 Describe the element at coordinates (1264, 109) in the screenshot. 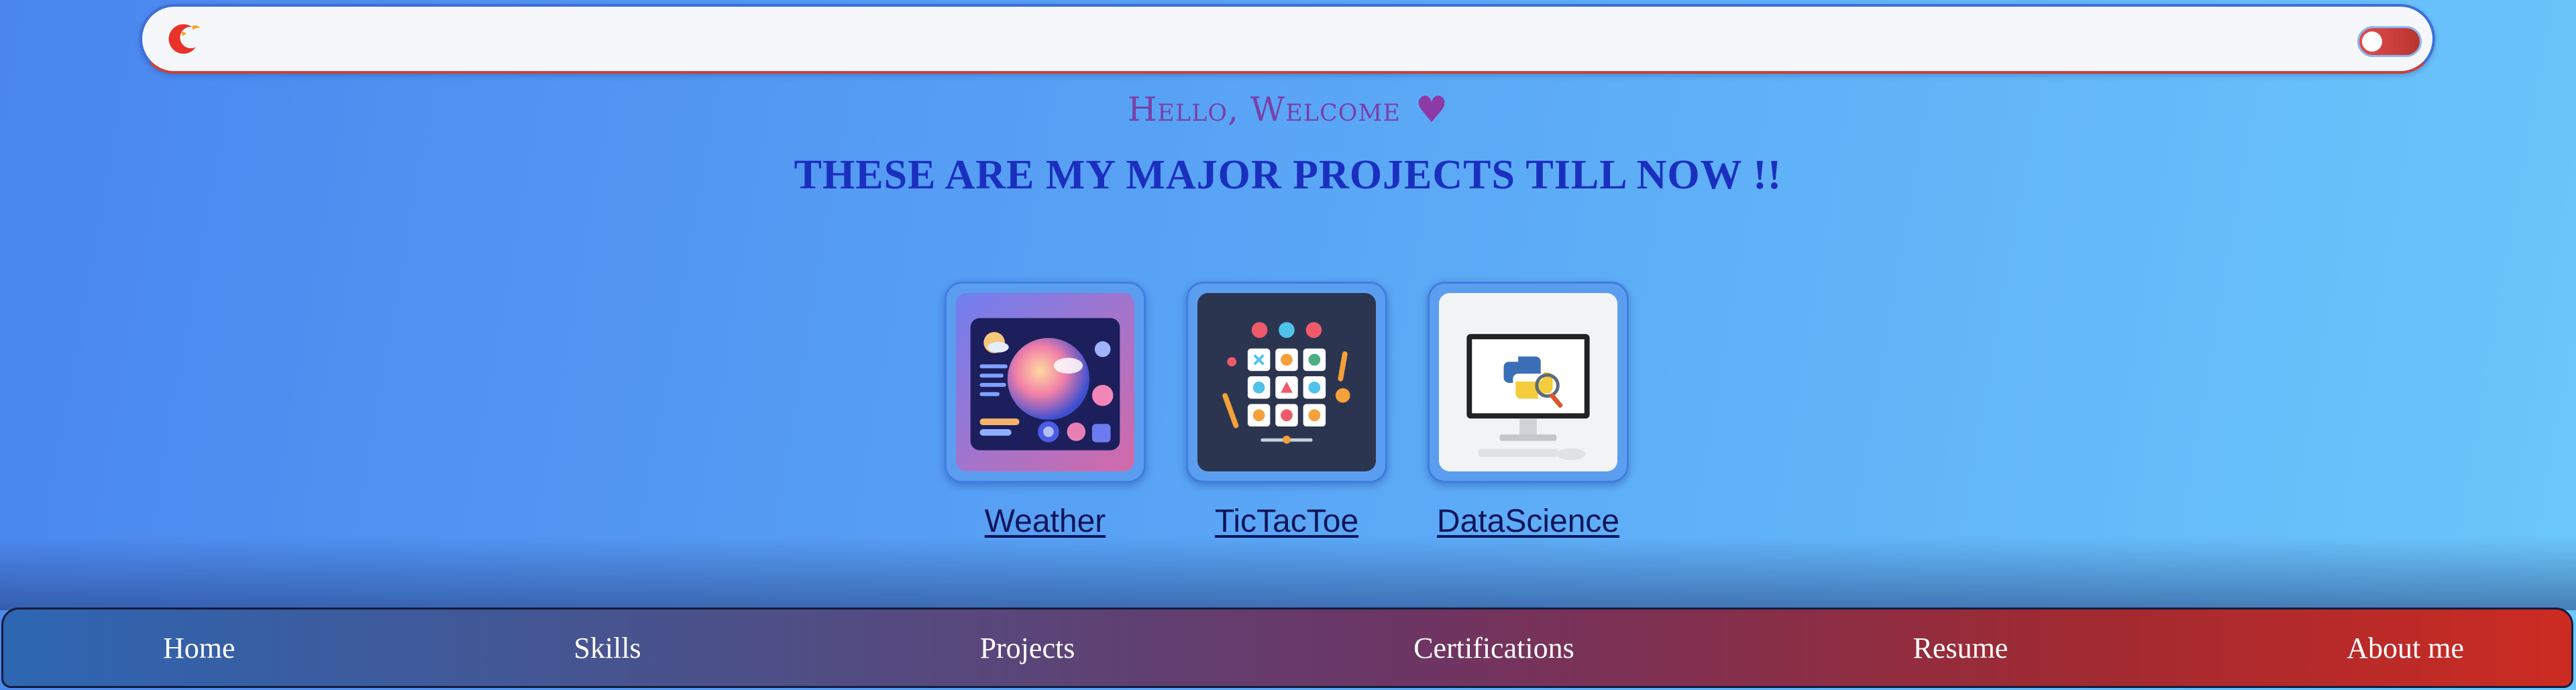

I see `greeting-text: Hello, Welcome` at that location.